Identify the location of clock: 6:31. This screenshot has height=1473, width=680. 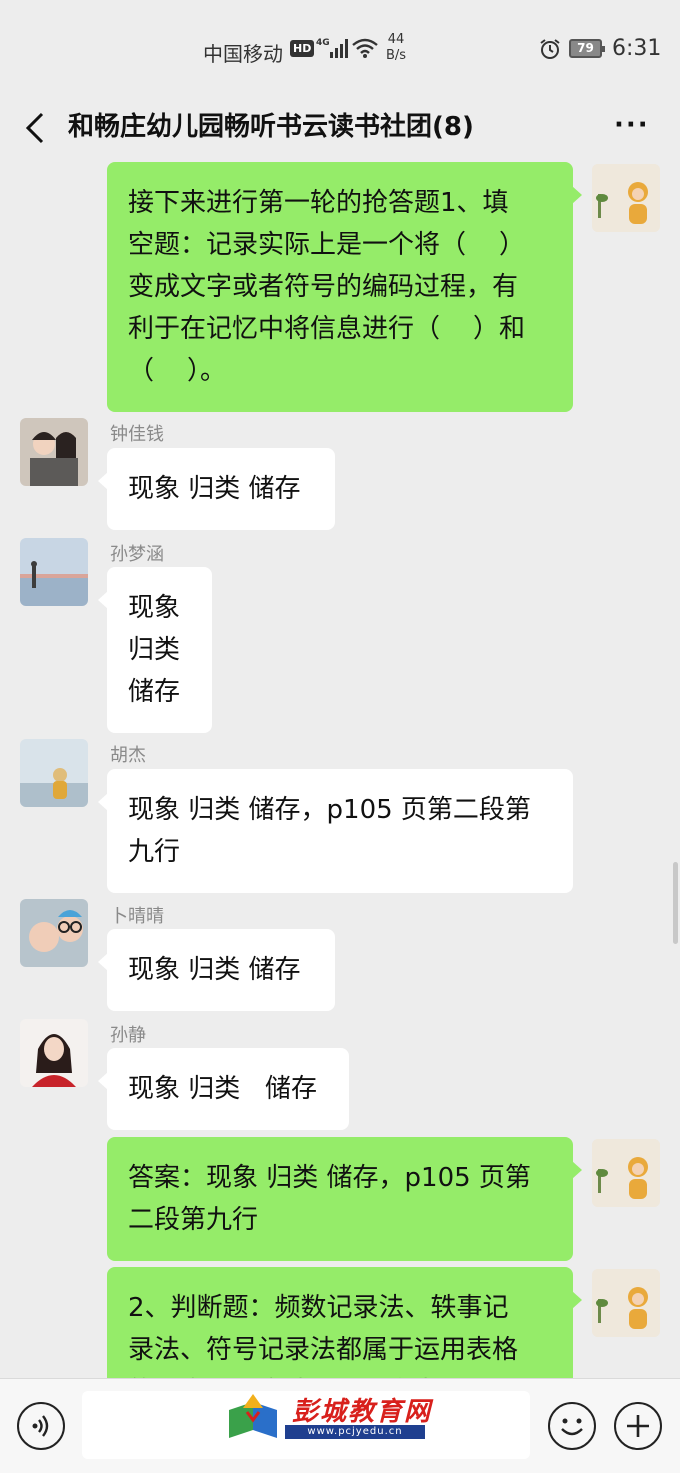
(637, 48).